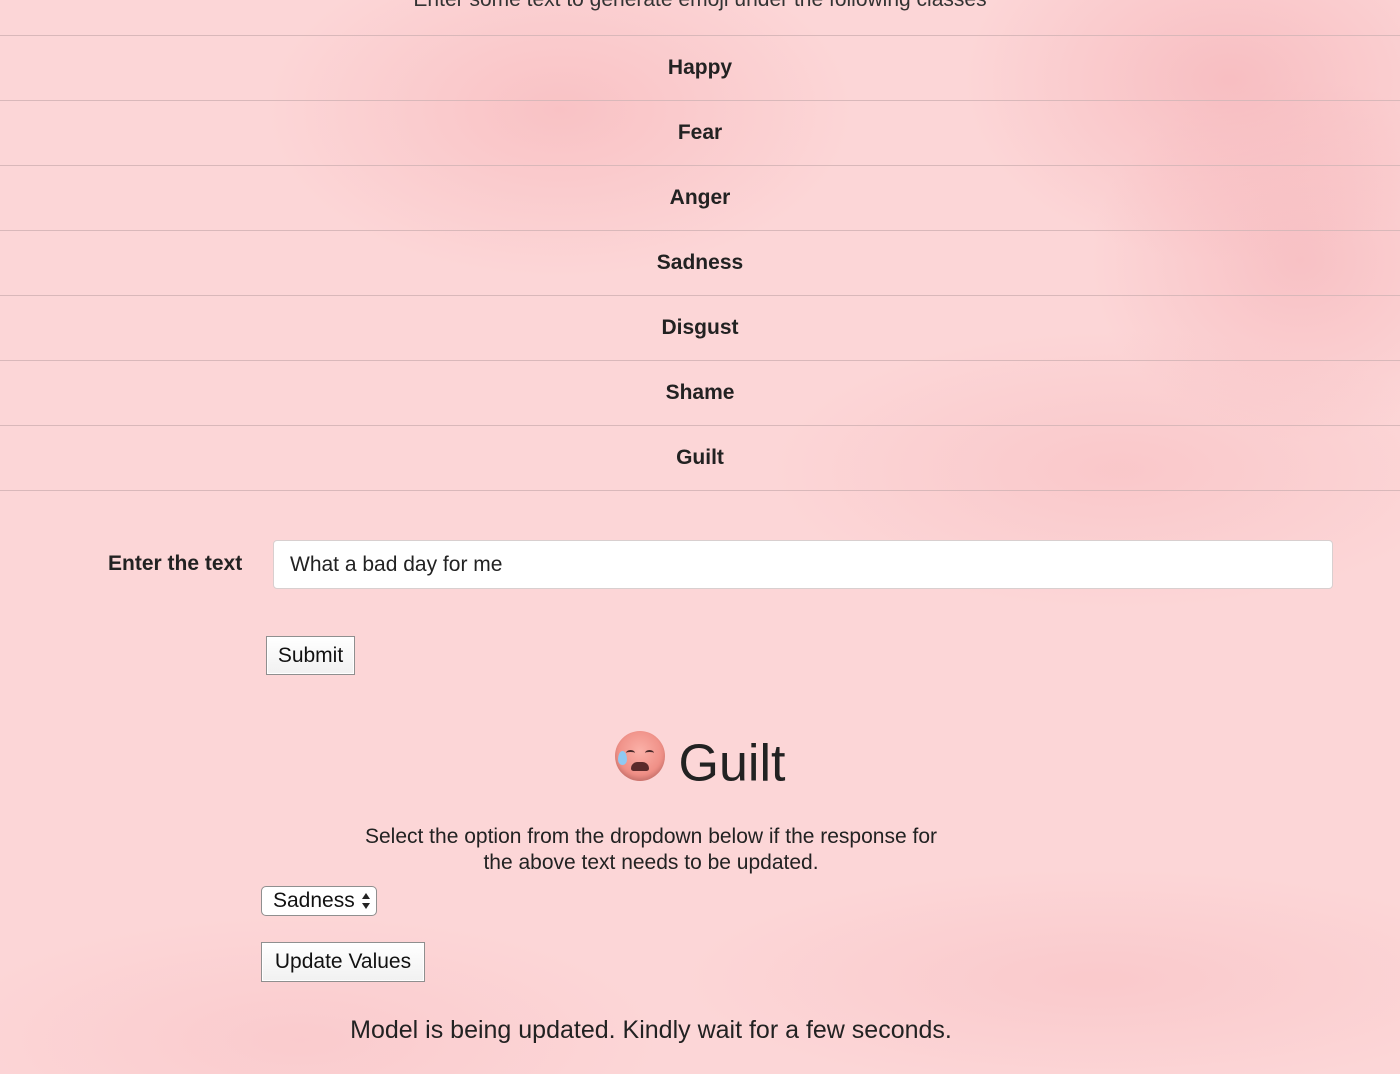  Describe the element at coordinates (314, 900) in the screenshot. I see `dropdown-selected-value: Sadness` at that location.